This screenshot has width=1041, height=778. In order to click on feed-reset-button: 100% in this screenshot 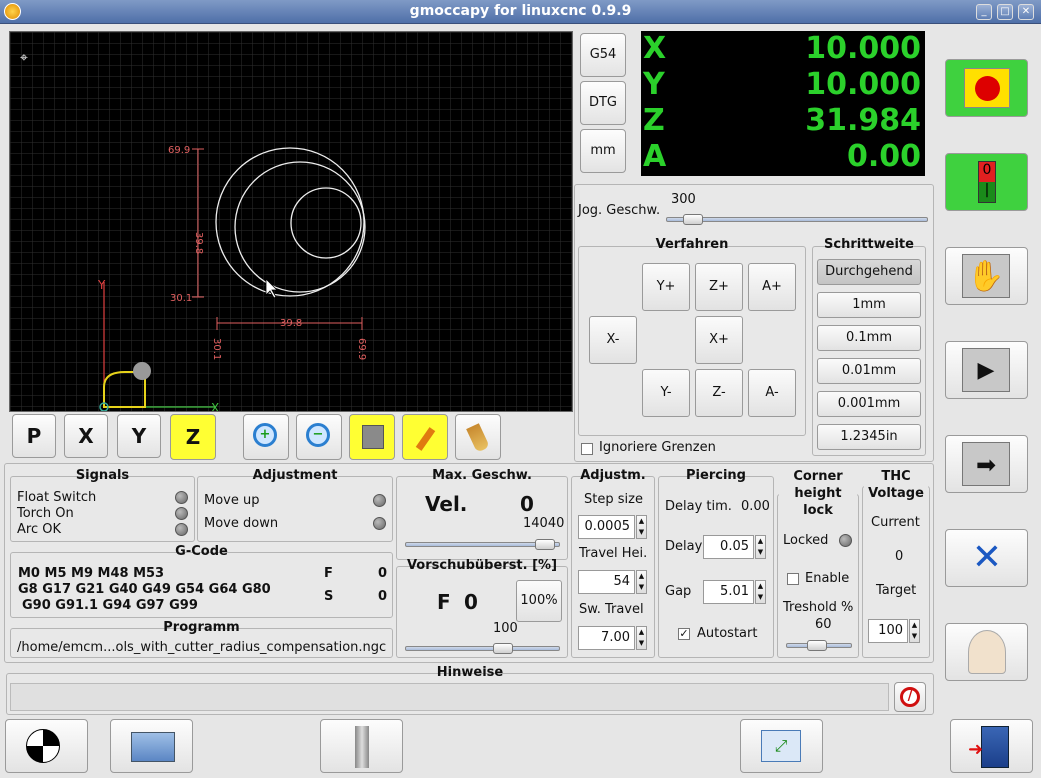, I will do `click(539, 601)`.